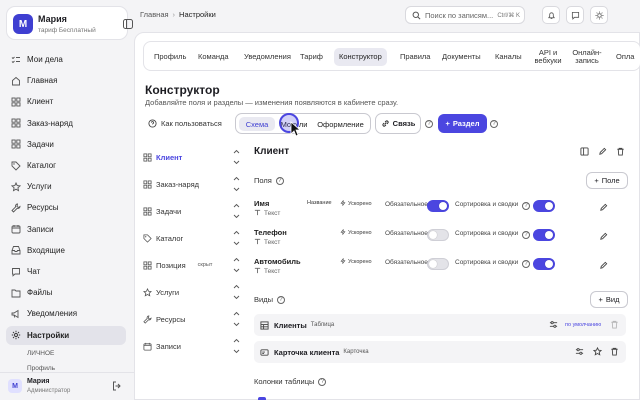 Image resolution: width=640 pixels, height=400 pixels. I want to click on tab-item: Команда, so click(213, 57).